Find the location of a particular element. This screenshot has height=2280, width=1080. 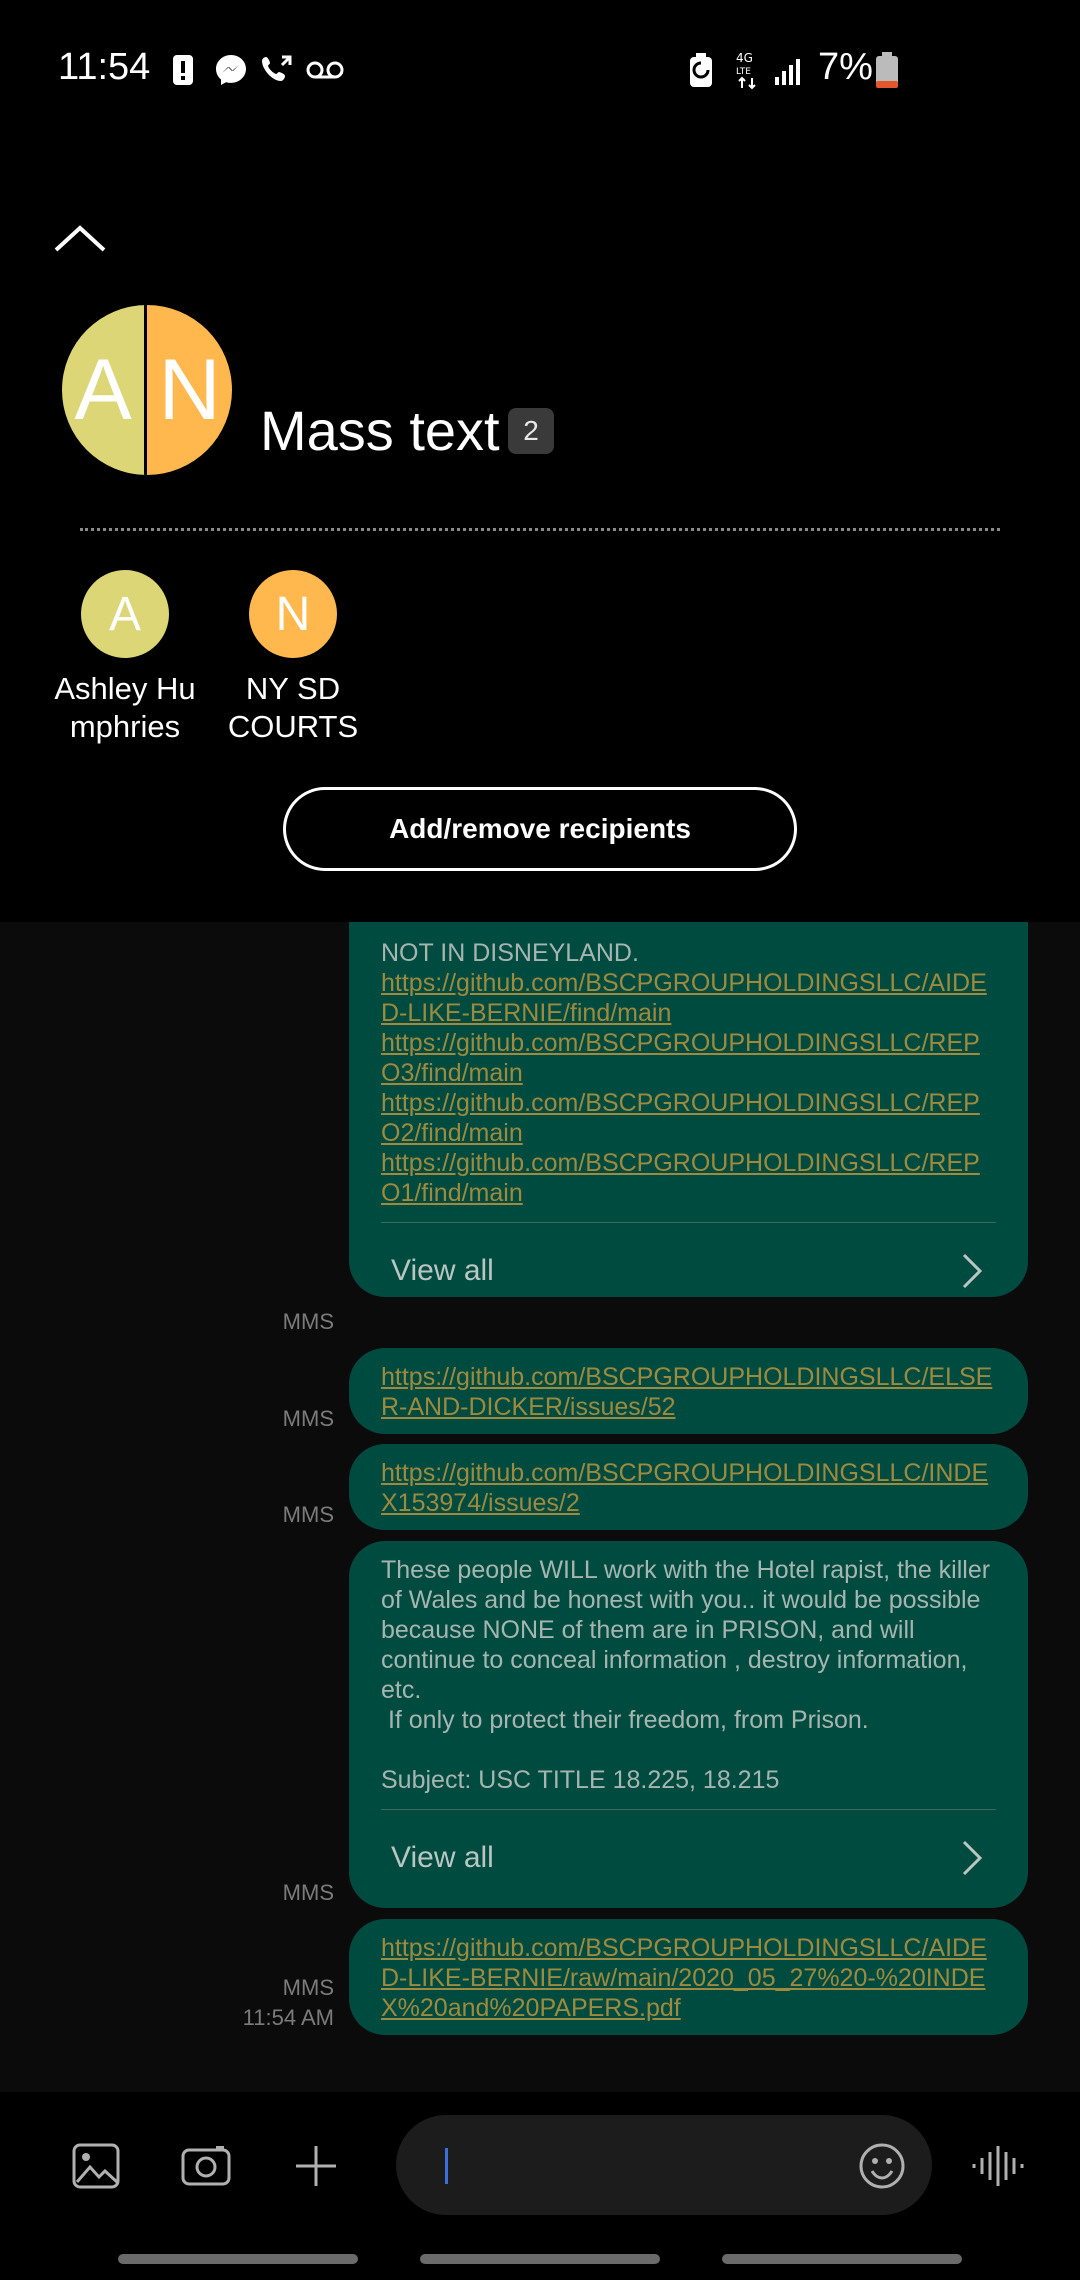

recipient-avatar: A is located at coordinates (125, 614).